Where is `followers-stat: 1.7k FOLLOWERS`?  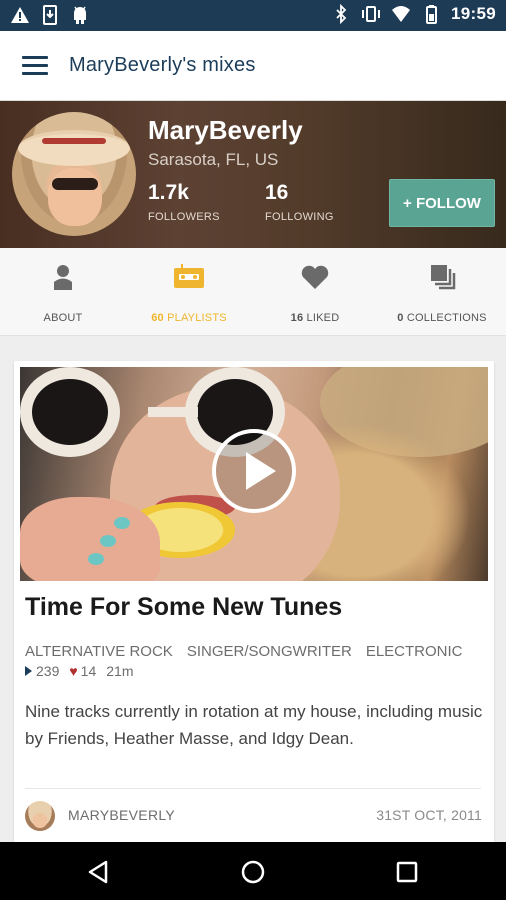 followers-stat: 1.7k FOLLOWERS is located at coordinates (184, 202).